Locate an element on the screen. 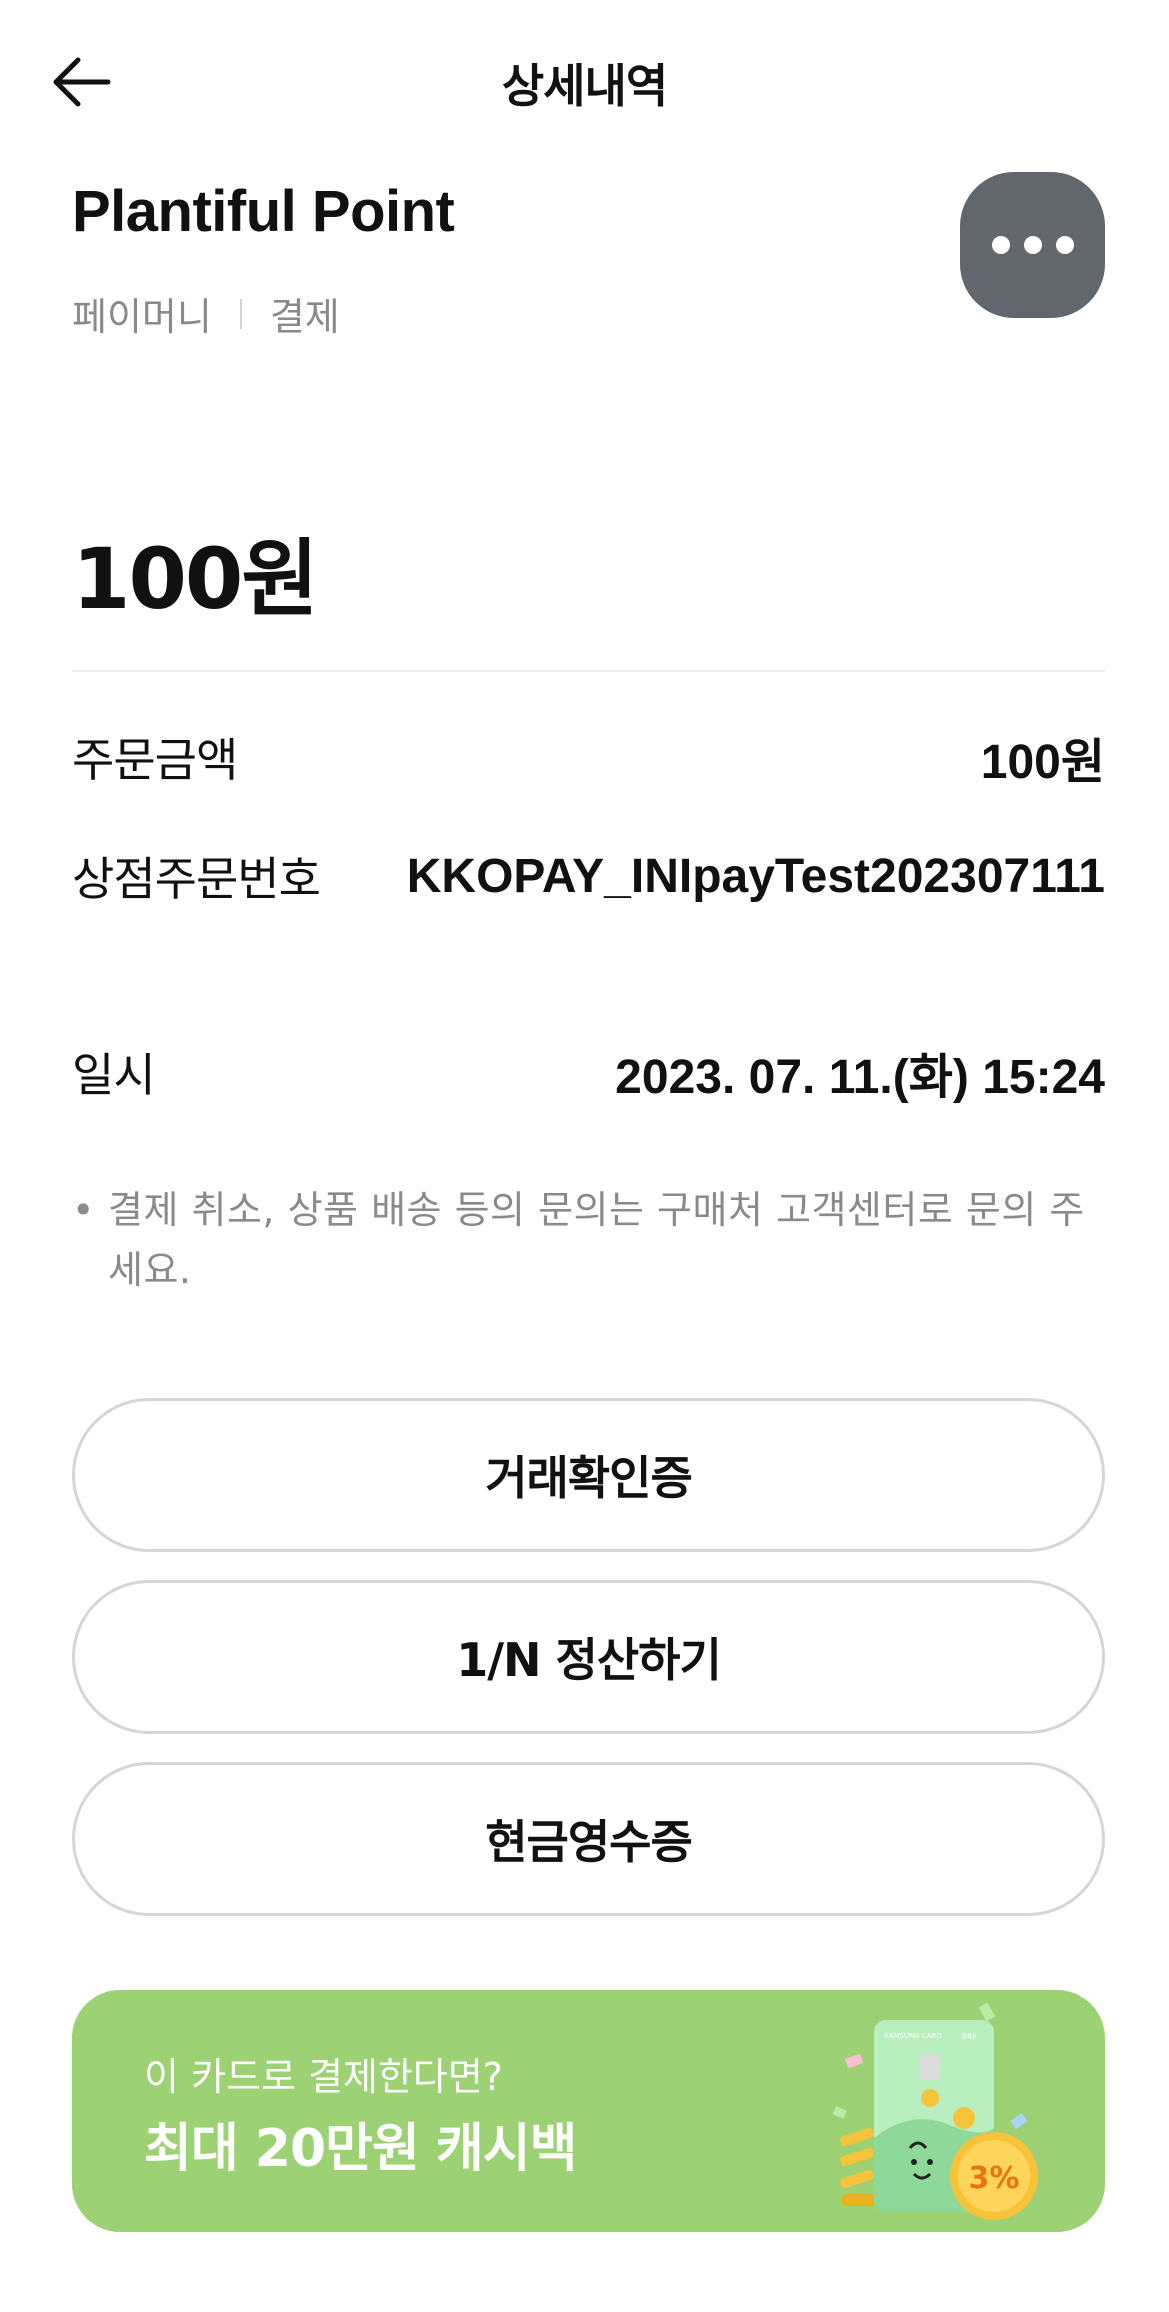 This screenshot has width=1169, height=2312. banner-subtitle: 이 카드로 결제한다면? is located at coordinates (323, 2077).